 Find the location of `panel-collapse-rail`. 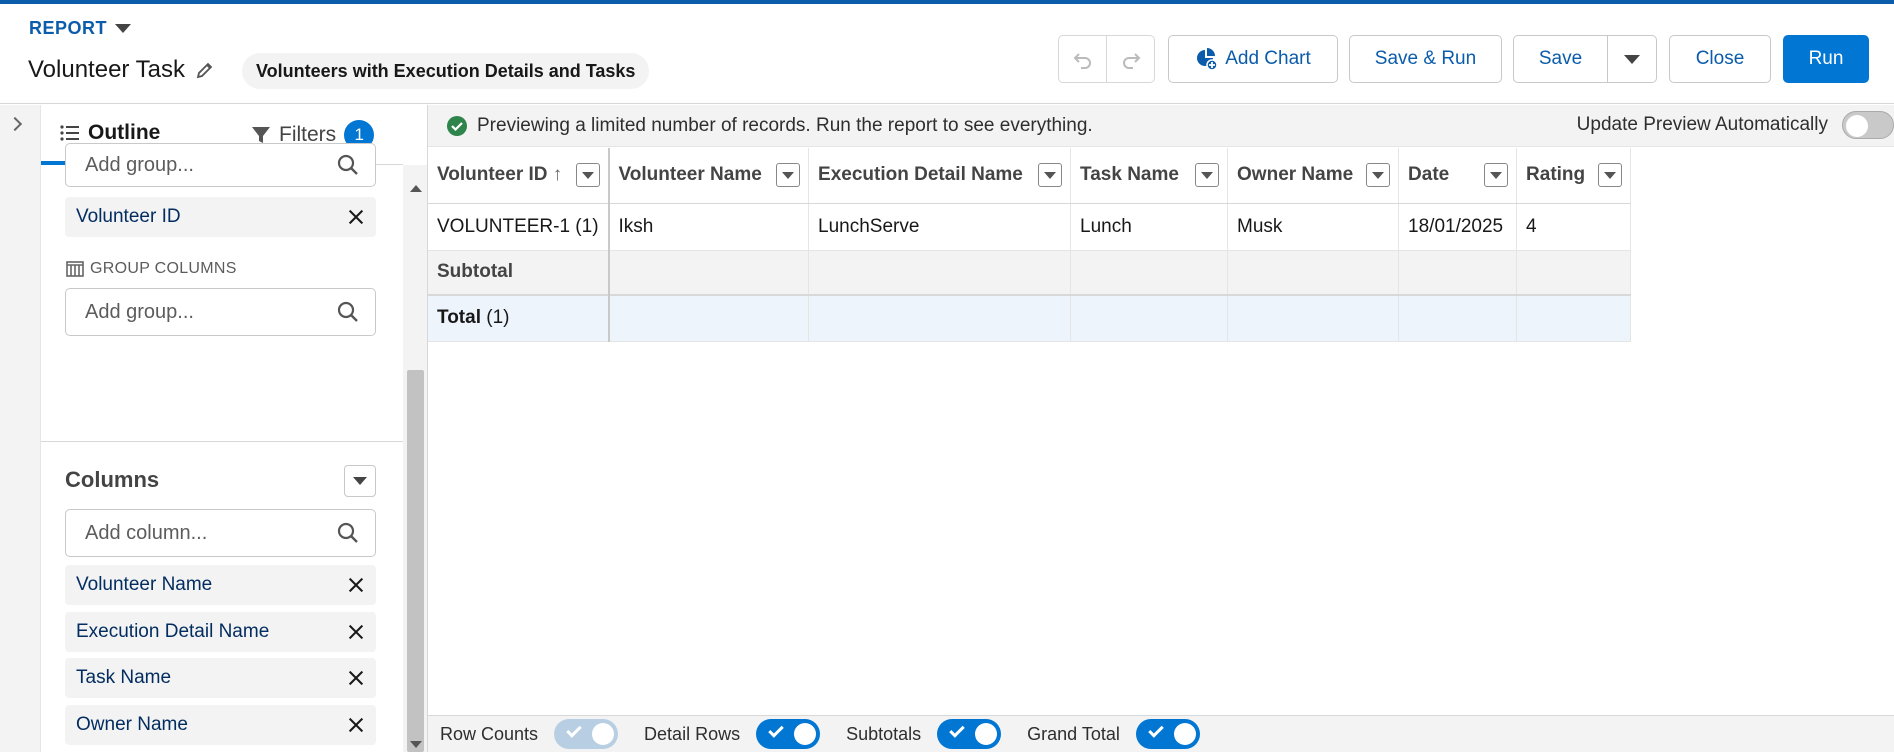

panel-collapse-rail is located at coordinates (20, 428).